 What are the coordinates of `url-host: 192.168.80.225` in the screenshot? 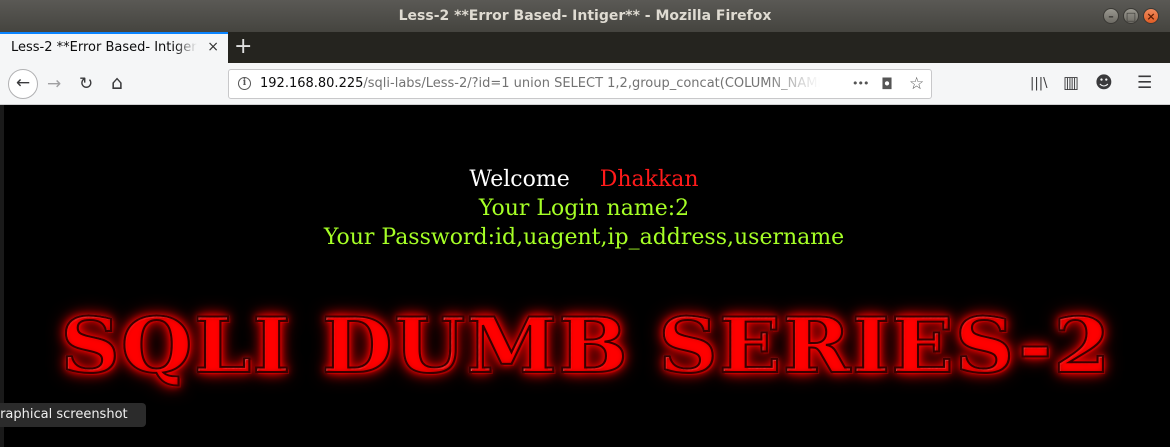 It's located at (312, 83).